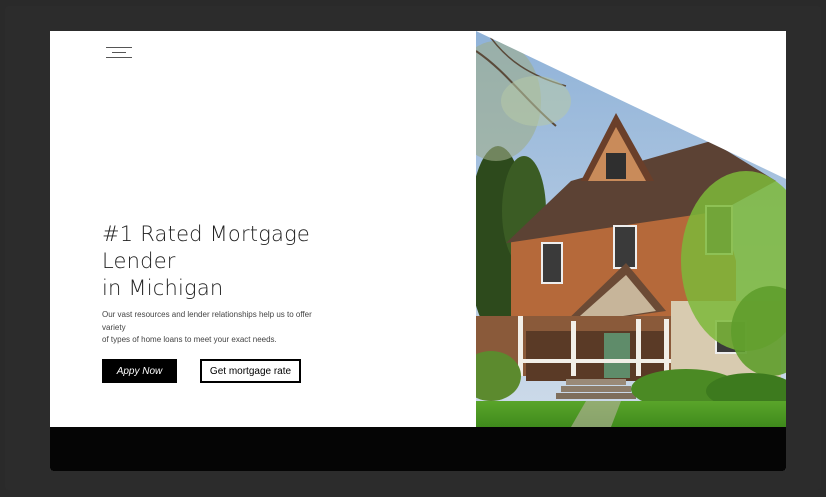 The width and height of the screenshot is (826, 497). Describe the element at coordinates (139, 371) in the screenshot. I see `apply-now-button: Appy Now` at that location.